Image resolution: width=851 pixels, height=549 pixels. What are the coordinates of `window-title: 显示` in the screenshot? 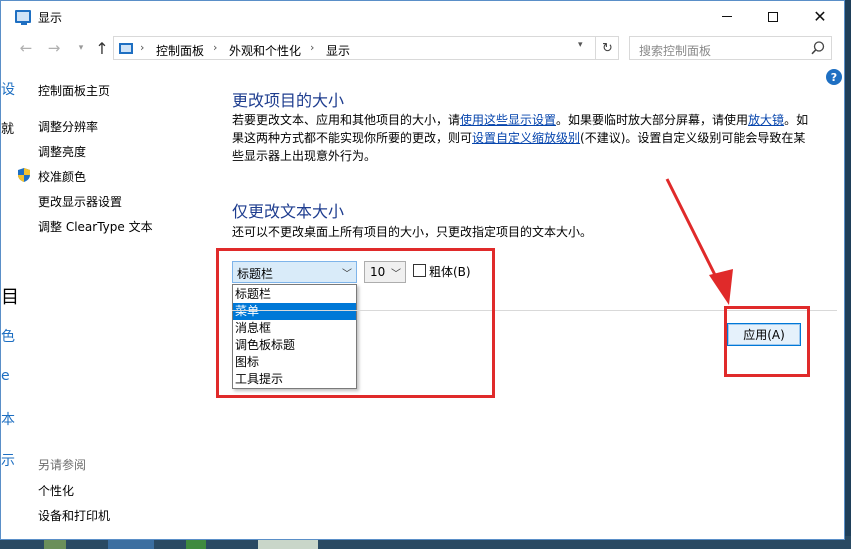 It's located at (50, 18).